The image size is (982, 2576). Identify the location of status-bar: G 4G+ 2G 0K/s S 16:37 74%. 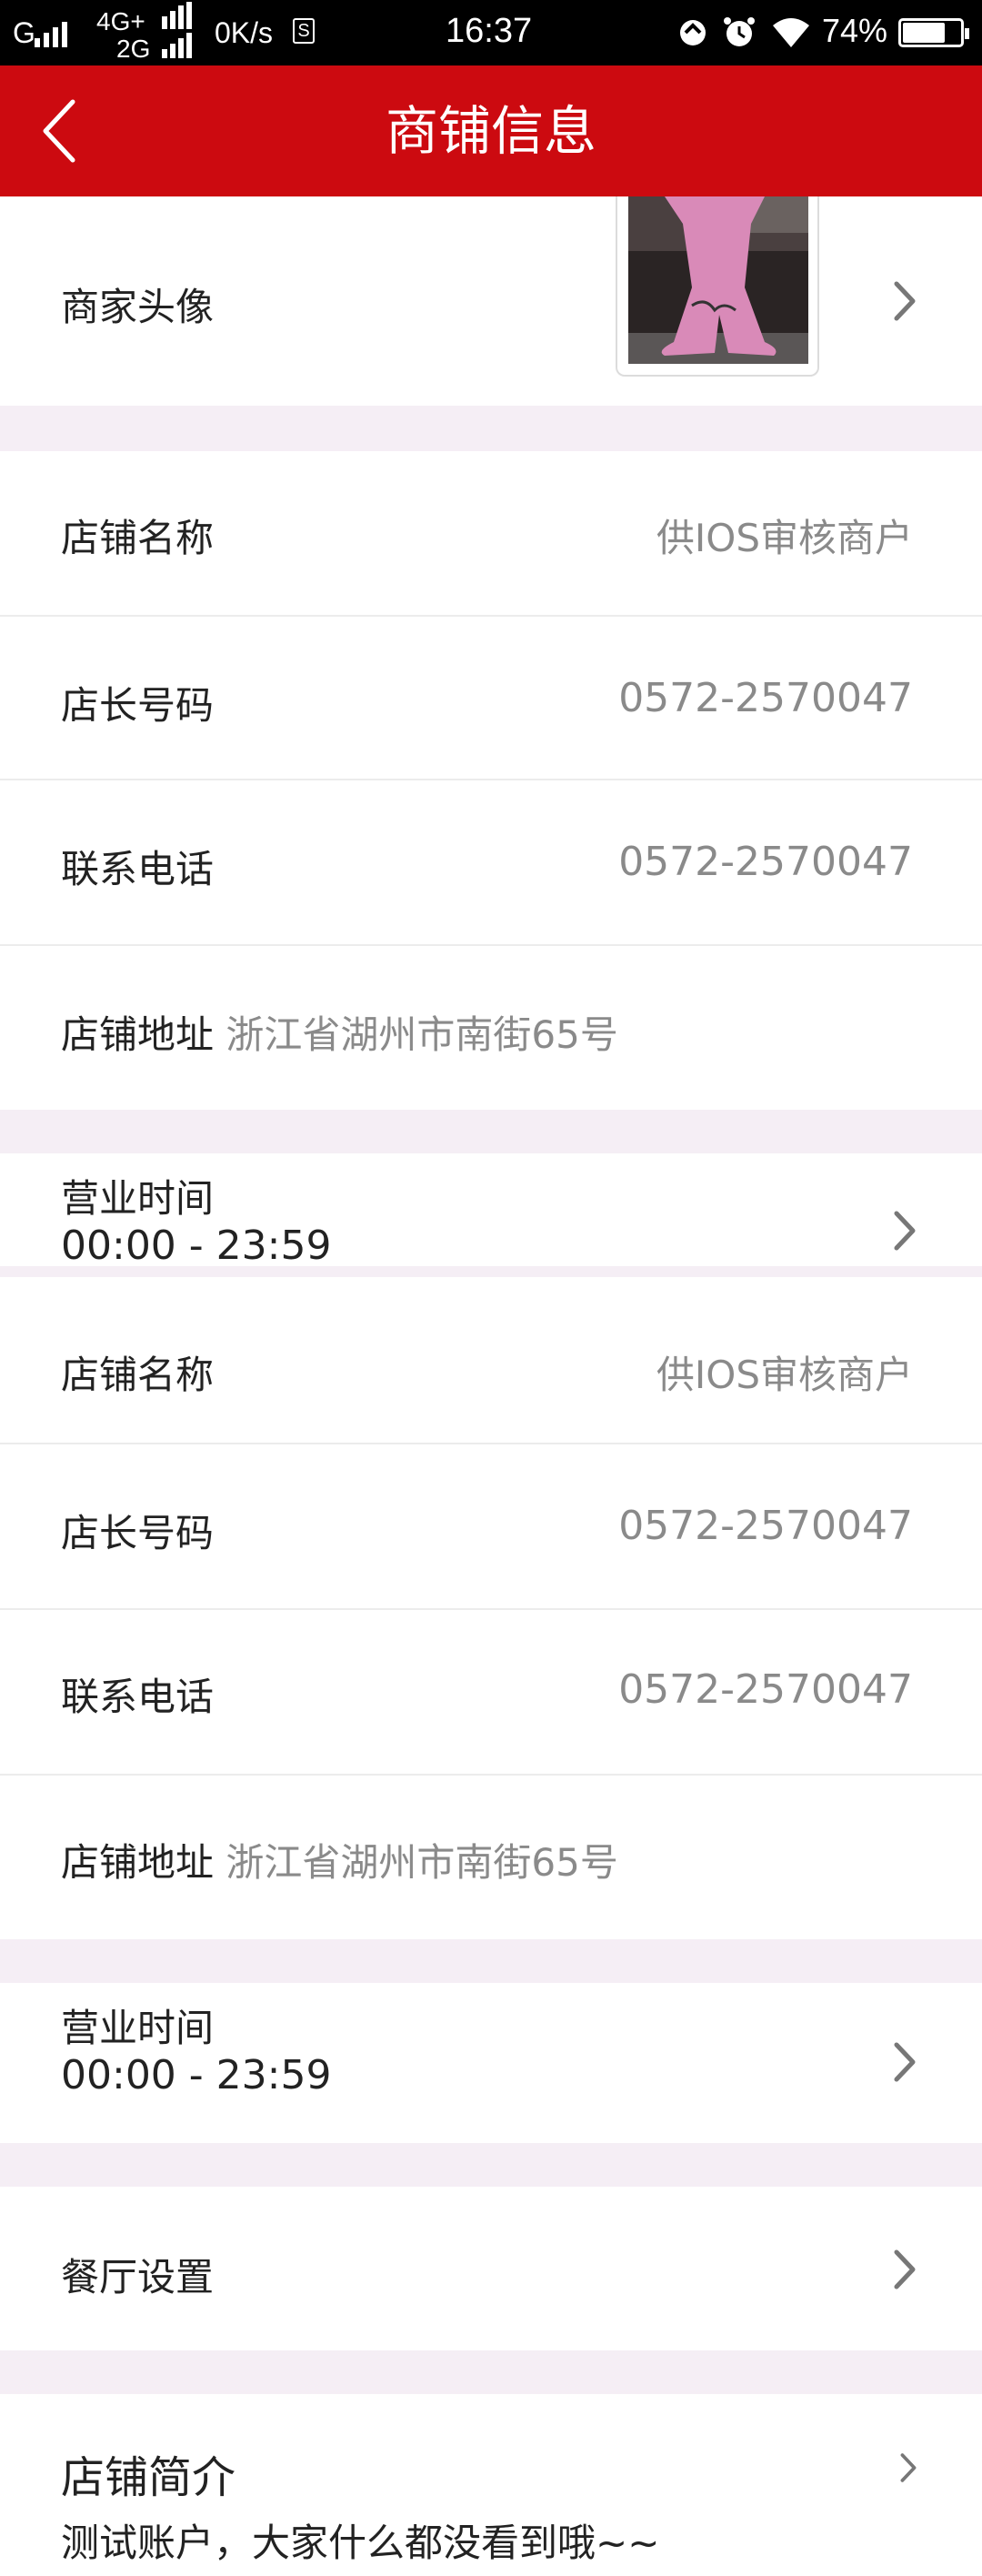
(491, 32).